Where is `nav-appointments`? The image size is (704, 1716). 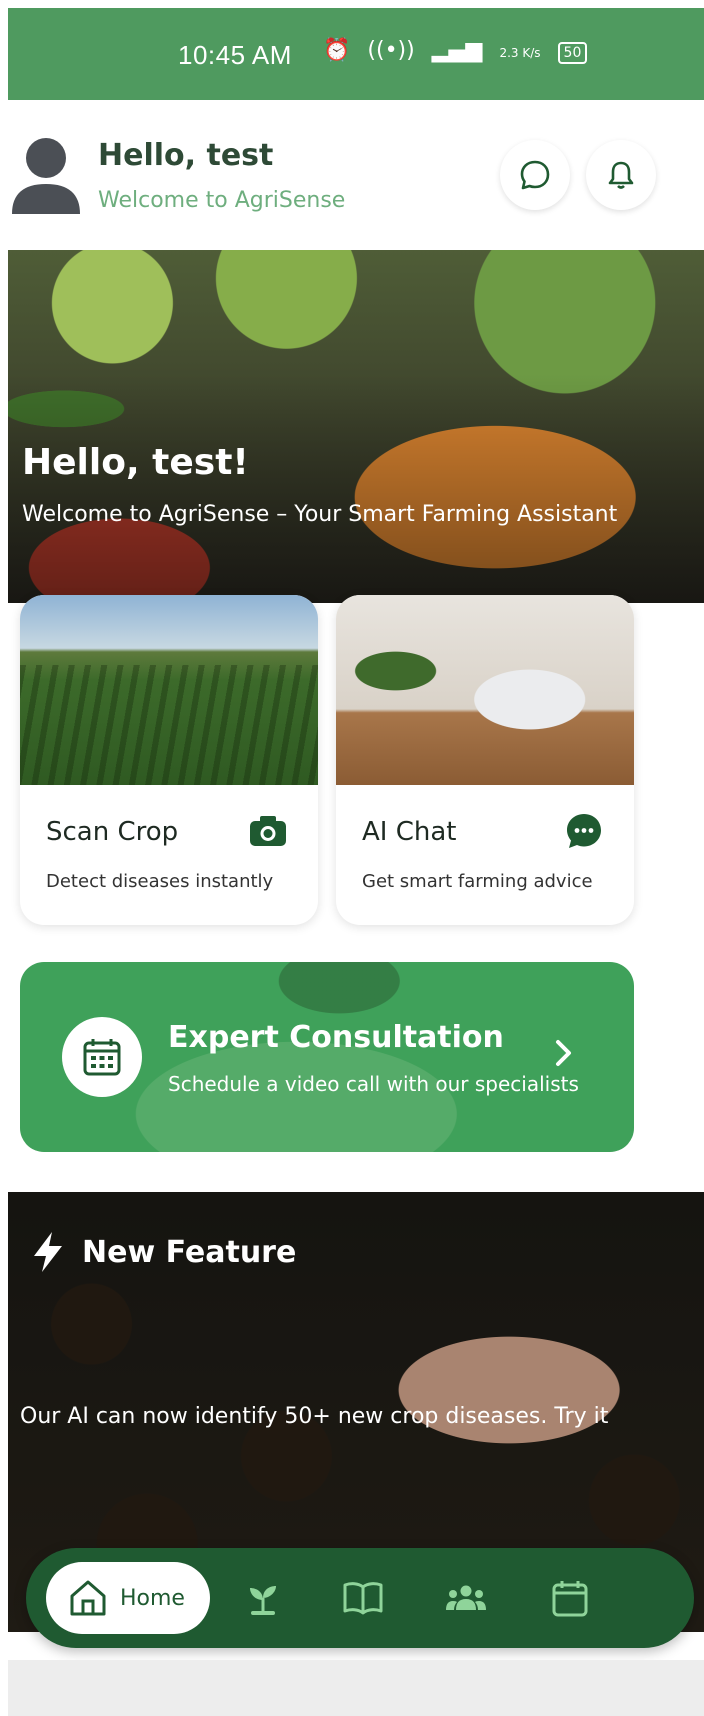 nav-appointments is located at coordinates (570, 1598).